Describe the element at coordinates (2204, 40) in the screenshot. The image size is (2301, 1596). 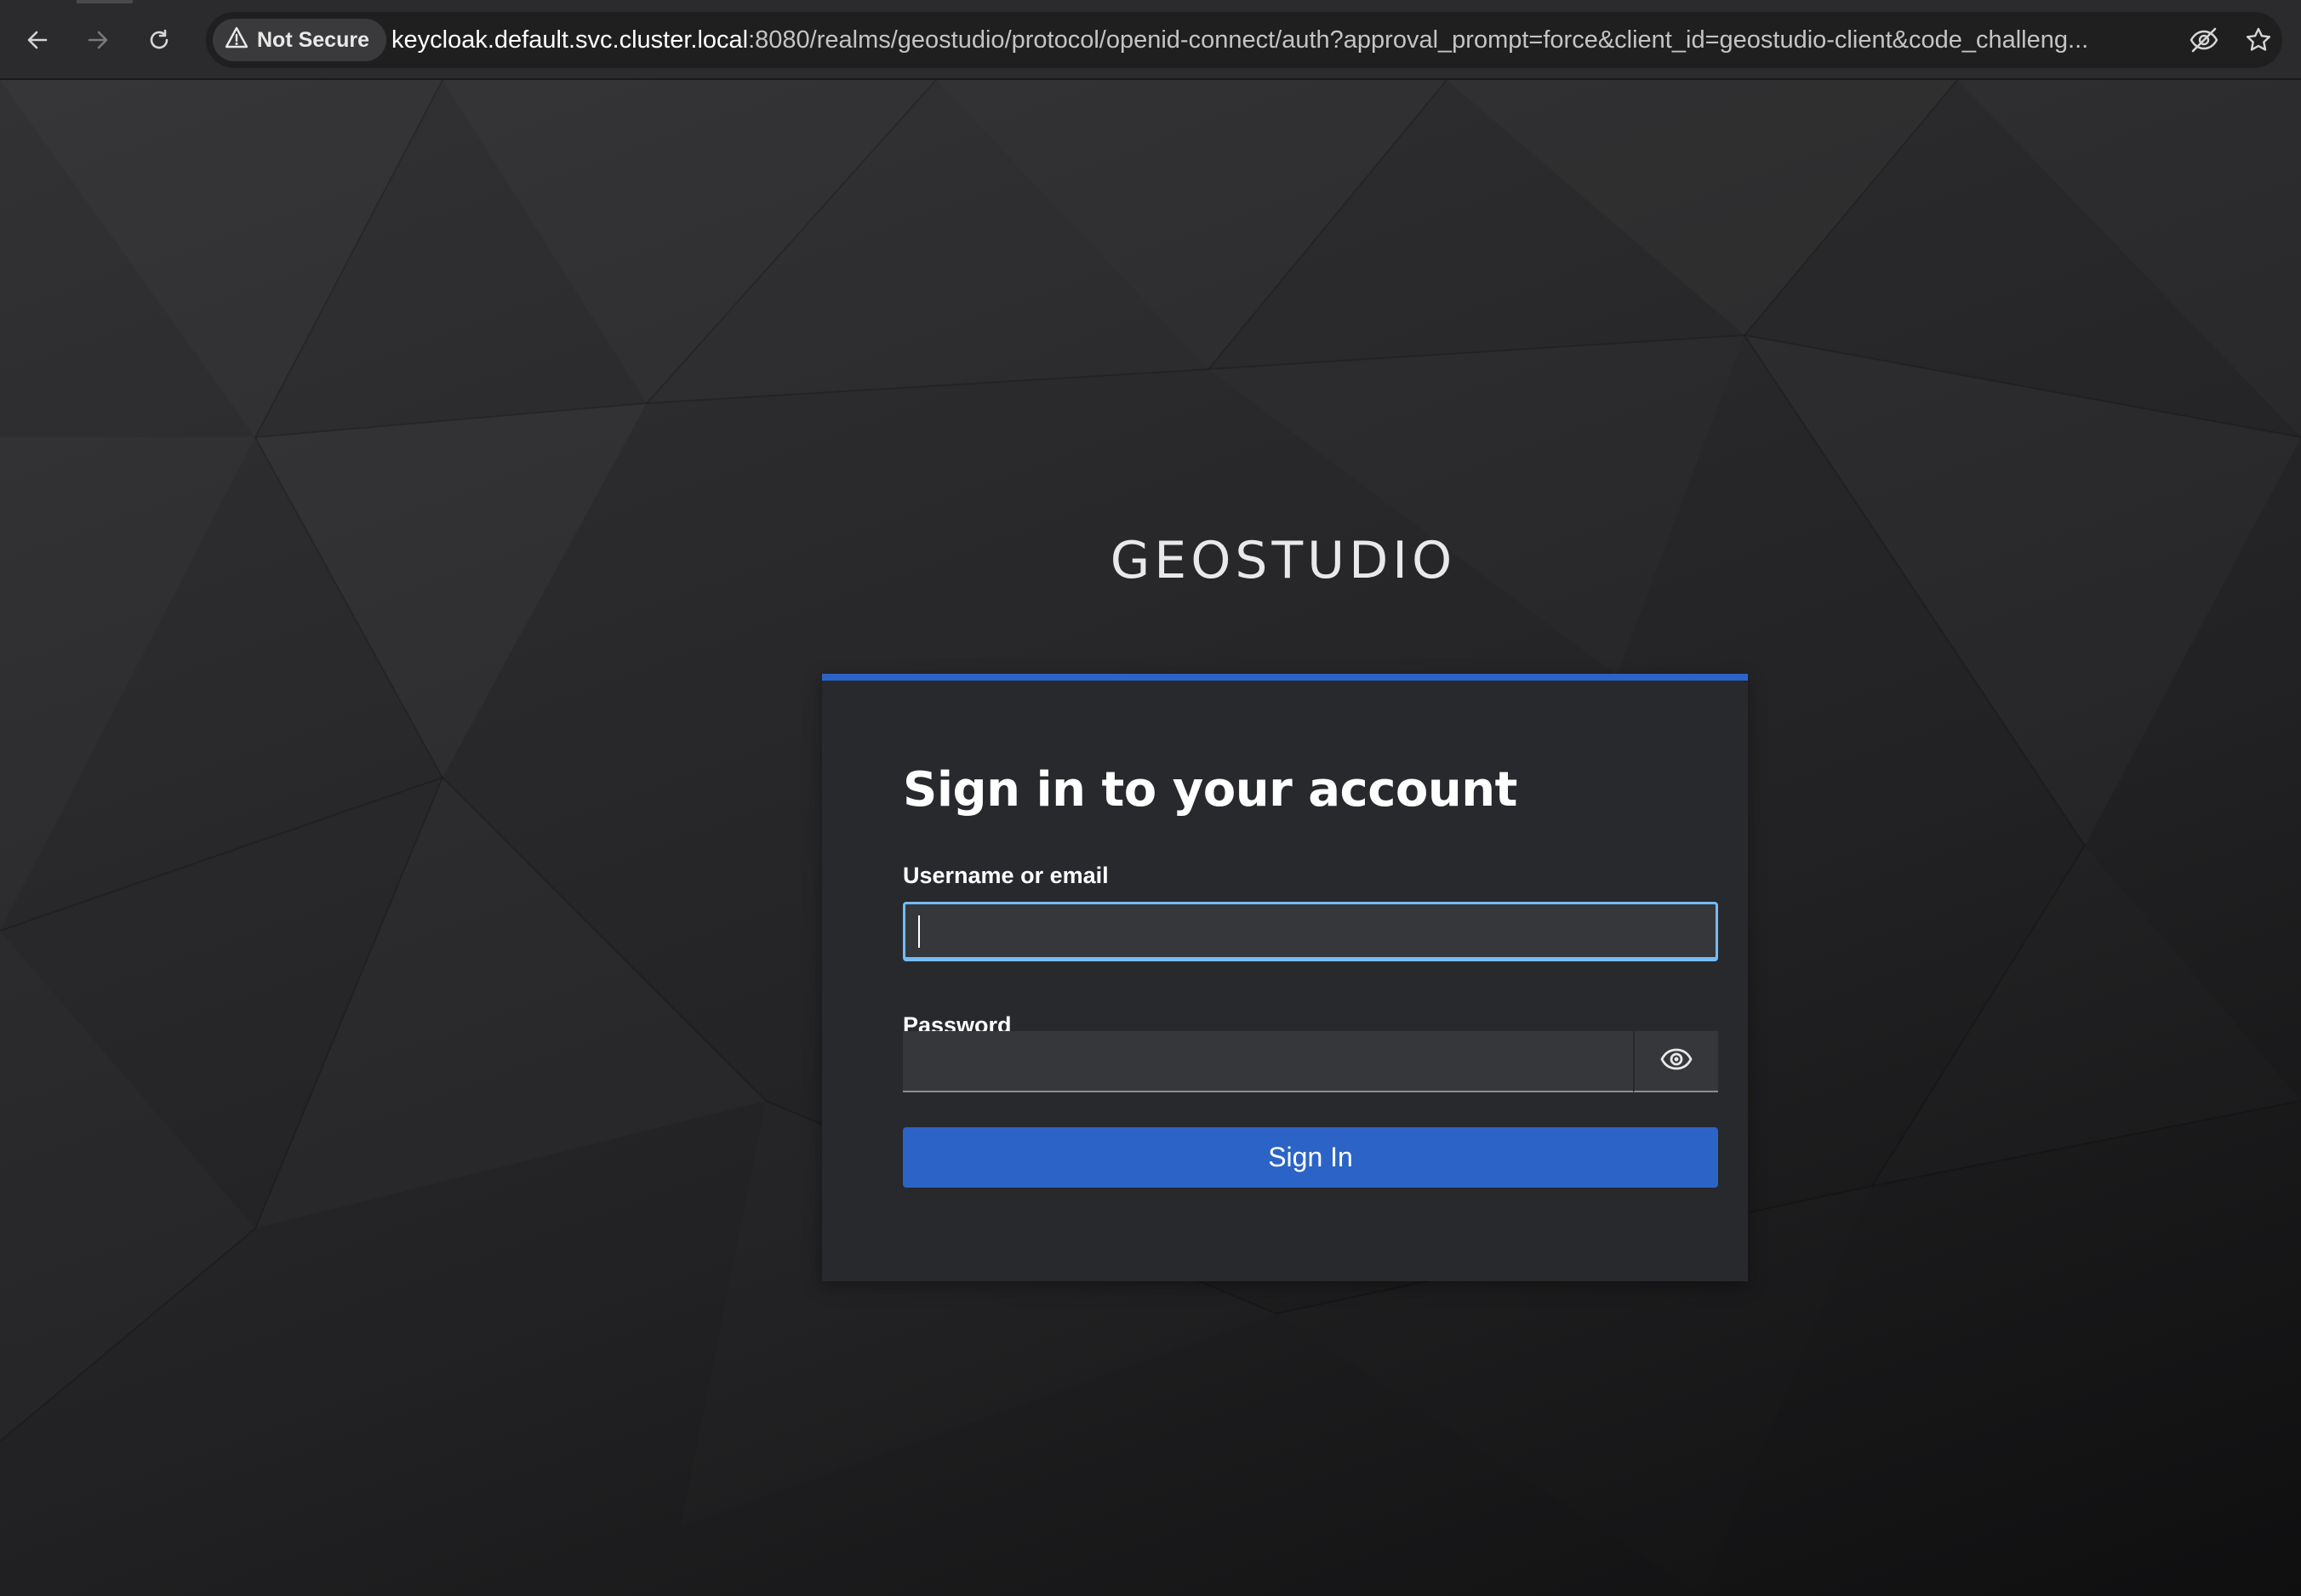
I see `eye-slash-icon` at that location.